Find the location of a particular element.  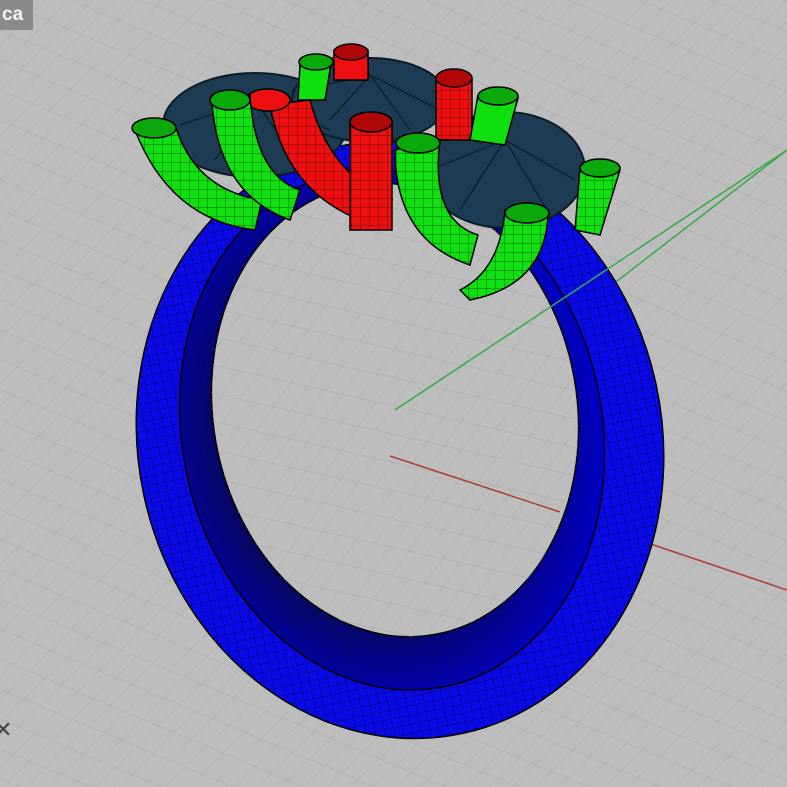

viewport-title-label: ca is located at coordinates (17, 15).